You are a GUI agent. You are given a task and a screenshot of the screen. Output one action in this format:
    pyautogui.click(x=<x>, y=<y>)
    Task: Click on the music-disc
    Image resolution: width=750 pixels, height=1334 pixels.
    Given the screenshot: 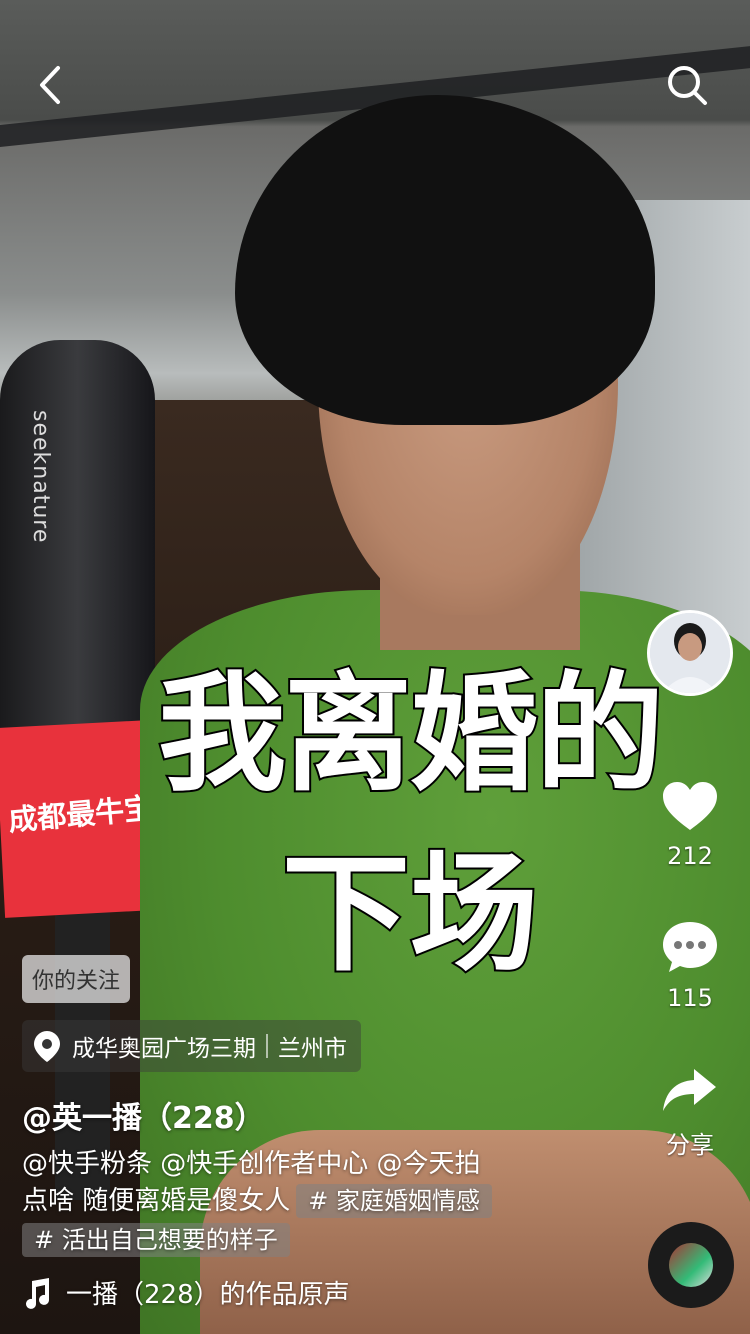 What is the action you would take?
    pyautogui.click(x=691, y=1265)
    